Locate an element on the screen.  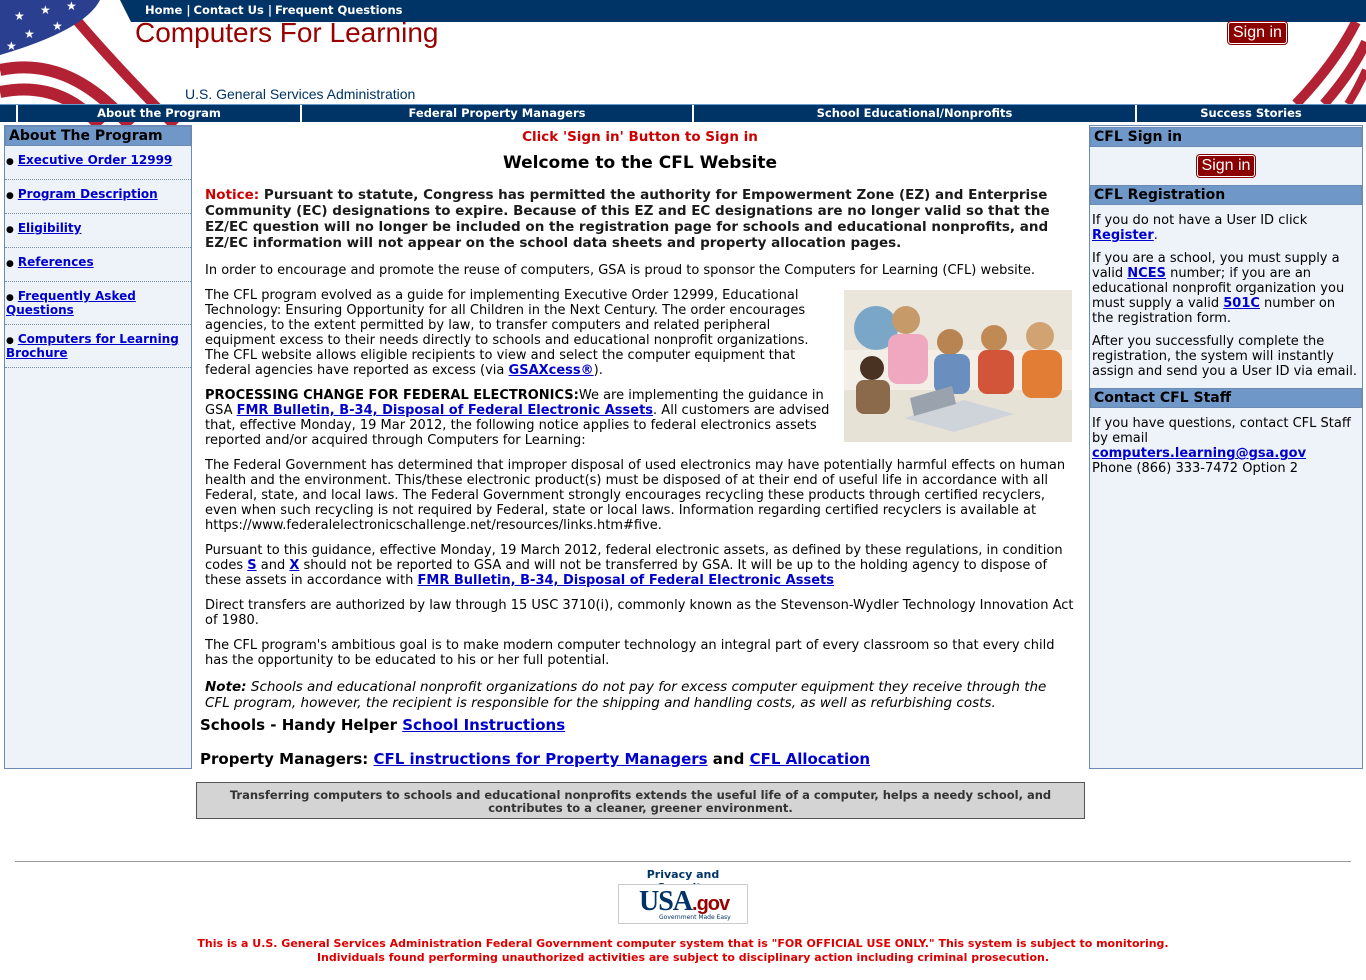
executive-order-link: Executive Order 12999 is located at coordinates (95, 160).